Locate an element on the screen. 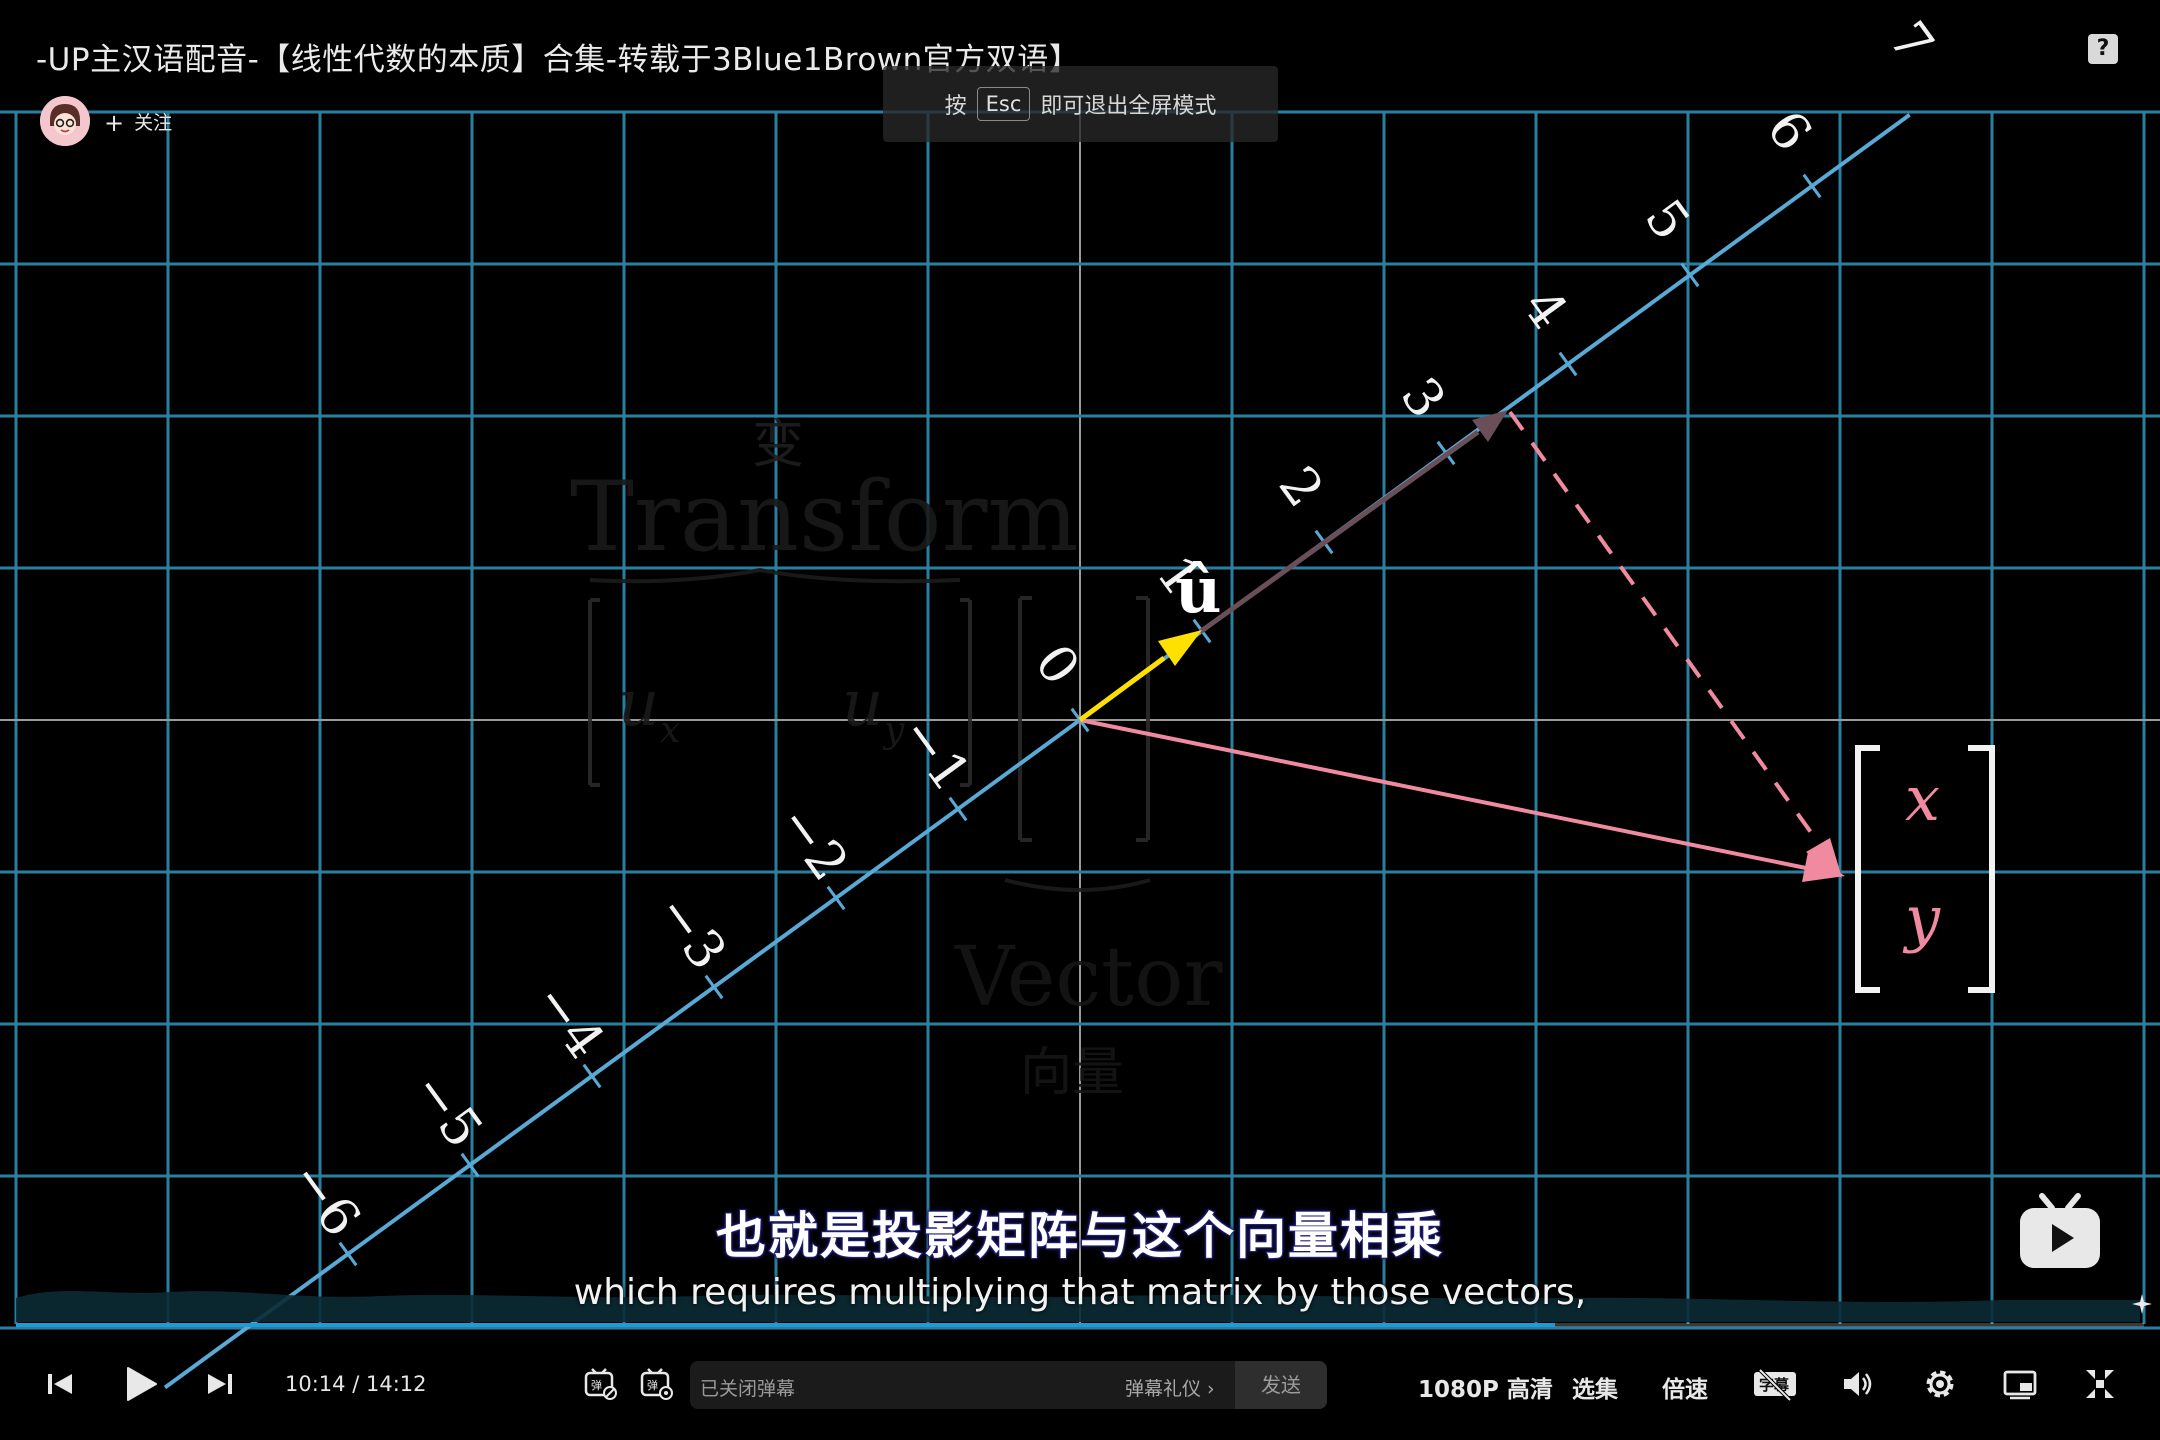  faded-matrix-sub-1: x is located at coordinates (670, 730).